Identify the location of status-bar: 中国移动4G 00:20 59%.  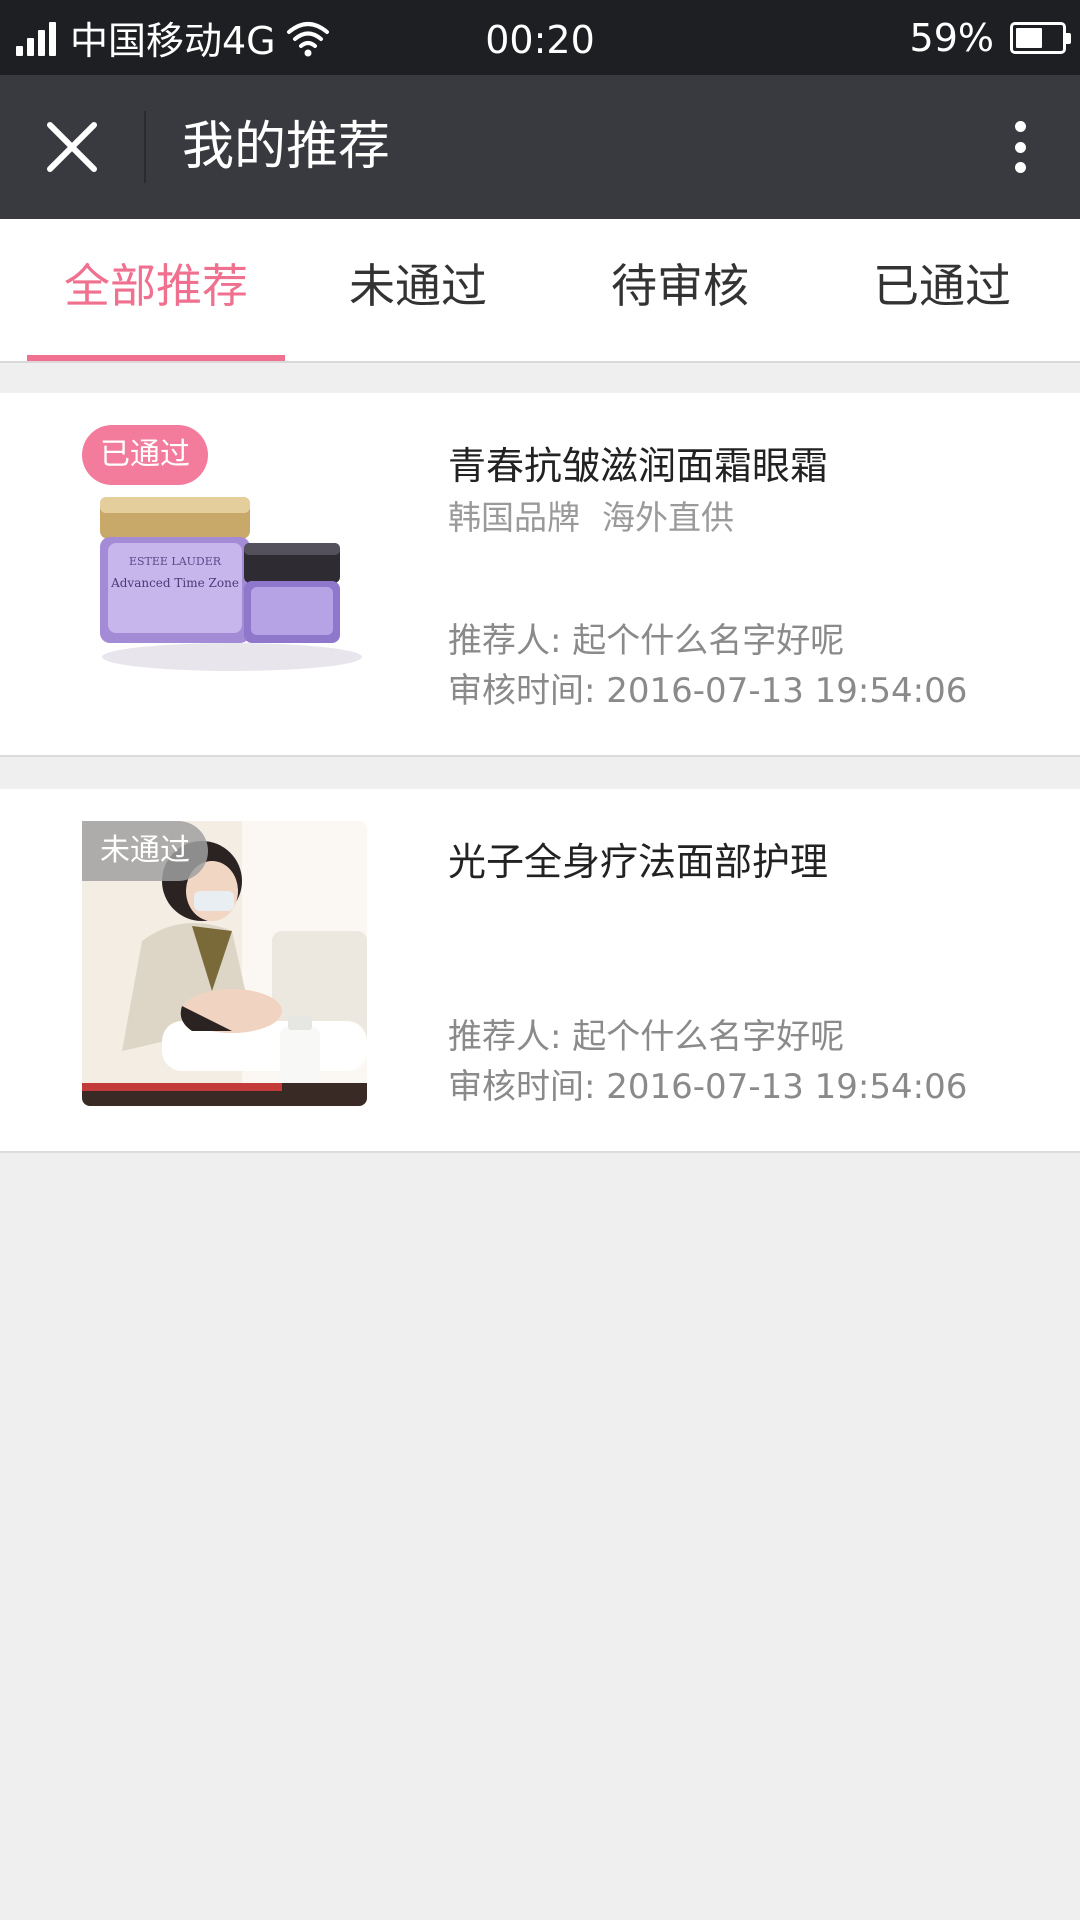
(540, 37).